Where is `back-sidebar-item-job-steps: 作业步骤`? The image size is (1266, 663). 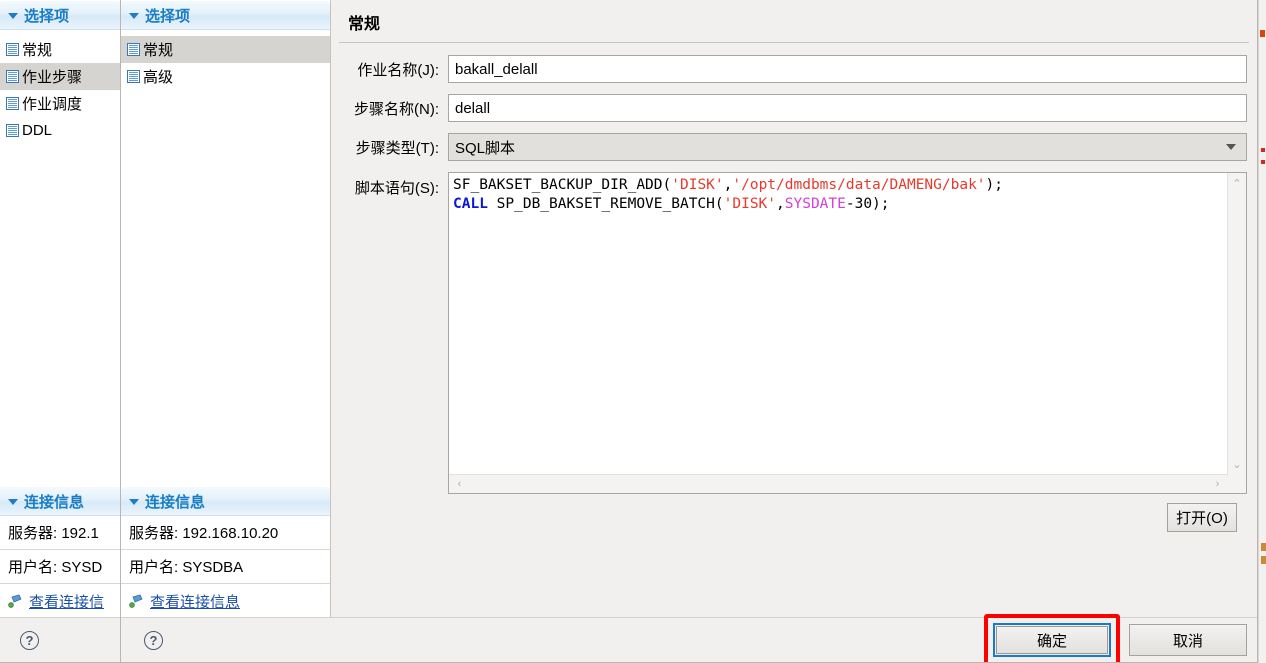 back-sidebar-item-job-steps: 作业步骤 is located at coordinates (60, 76).